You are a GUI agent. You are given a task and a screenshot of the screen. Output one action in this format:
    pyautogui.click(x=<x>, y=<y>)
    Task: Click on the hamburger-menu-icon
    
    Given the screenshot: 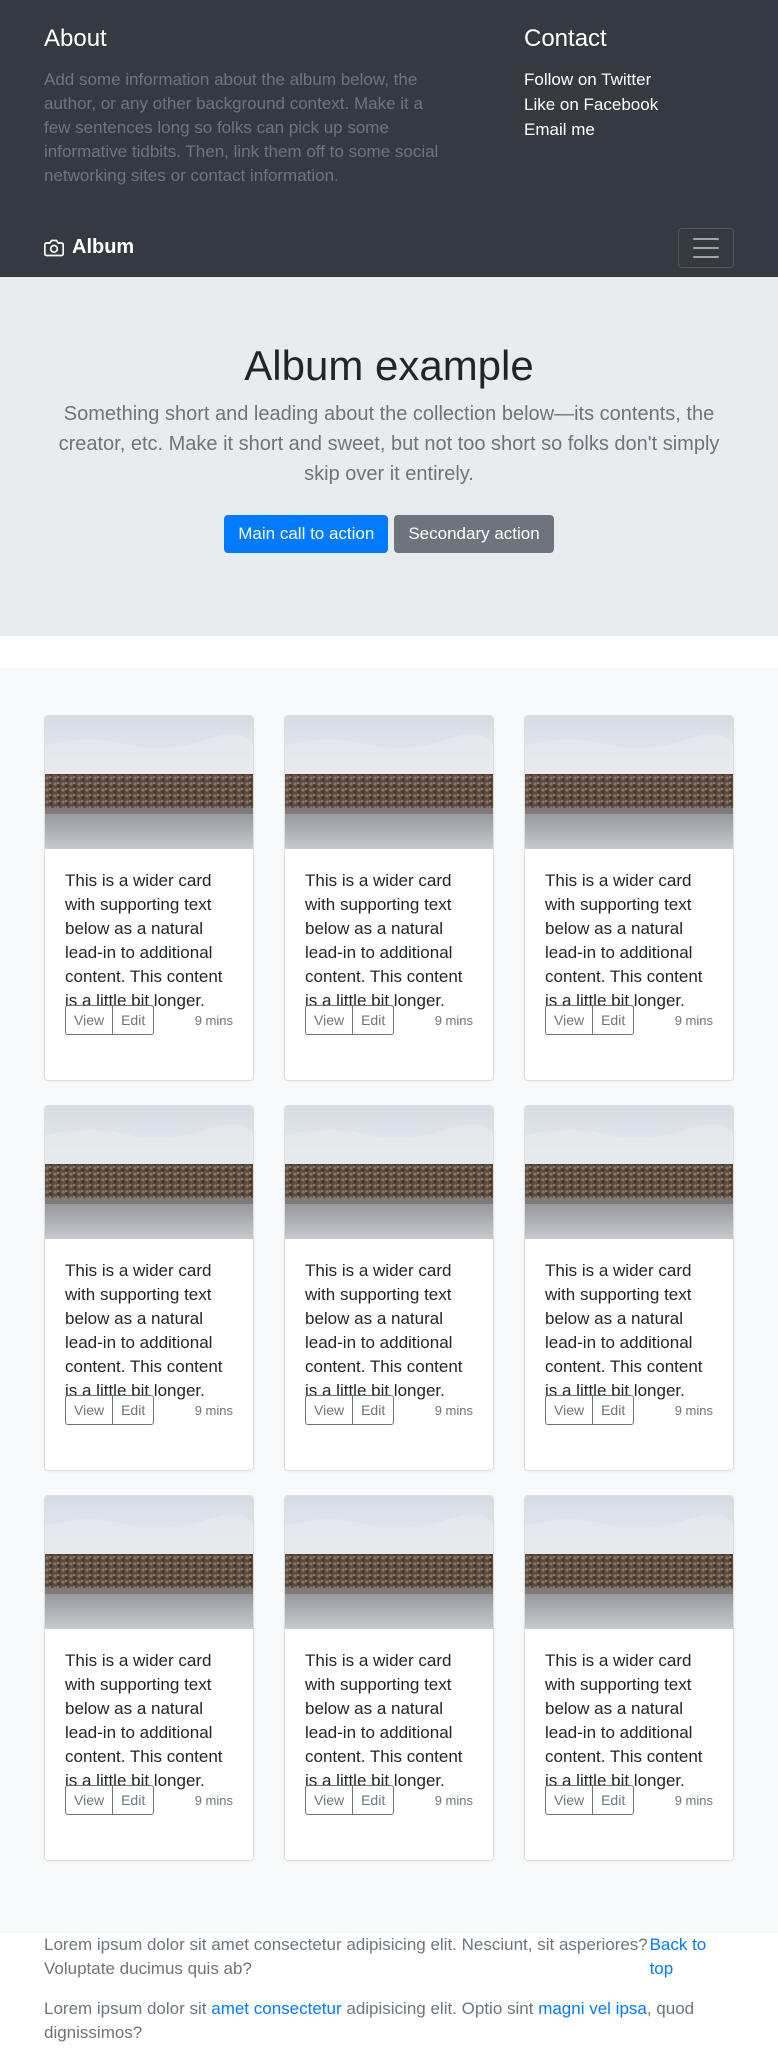 What is the action you would take?
    pyautogui.click(x=706, y=248)
    